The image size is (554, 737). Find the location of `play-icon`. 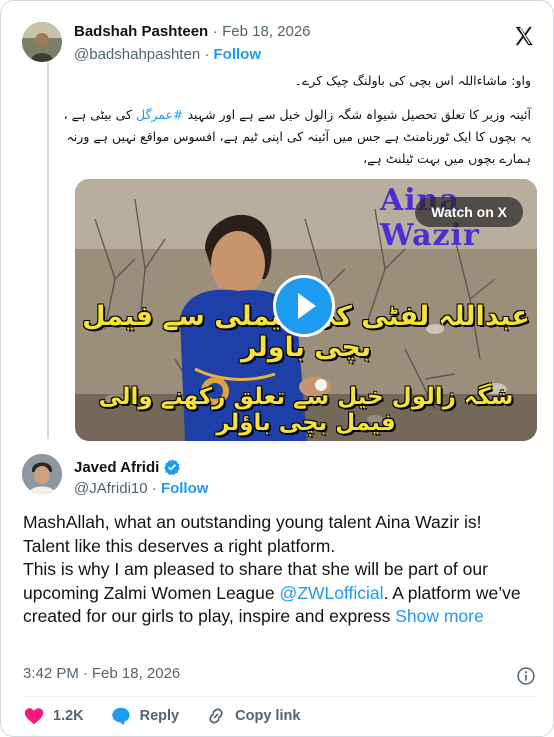

play-icon is located at coordinates (307, 306).